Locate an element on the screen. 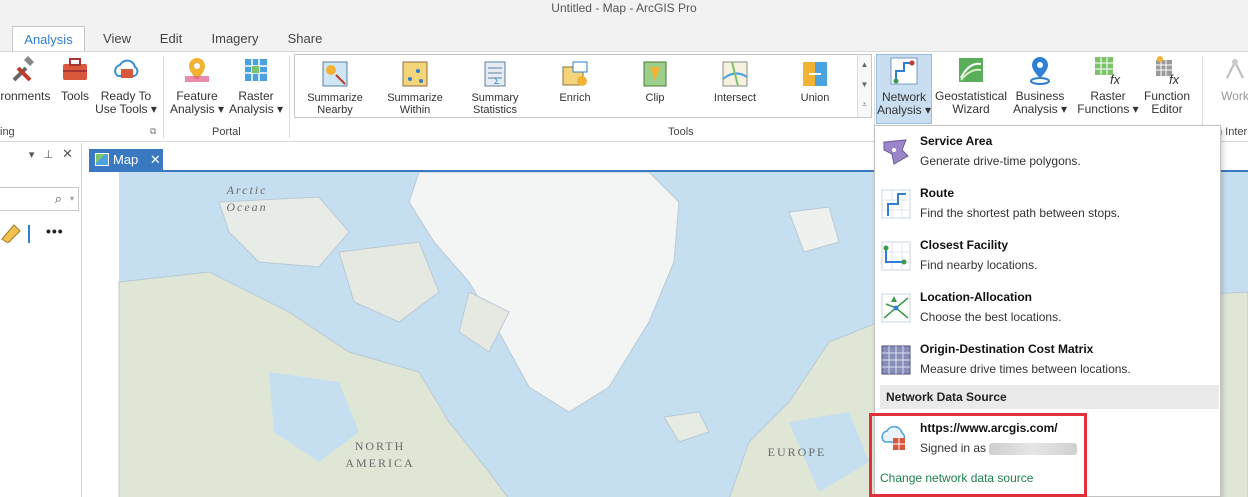  workflow-button: Work is located at coordinates (1229, 78).